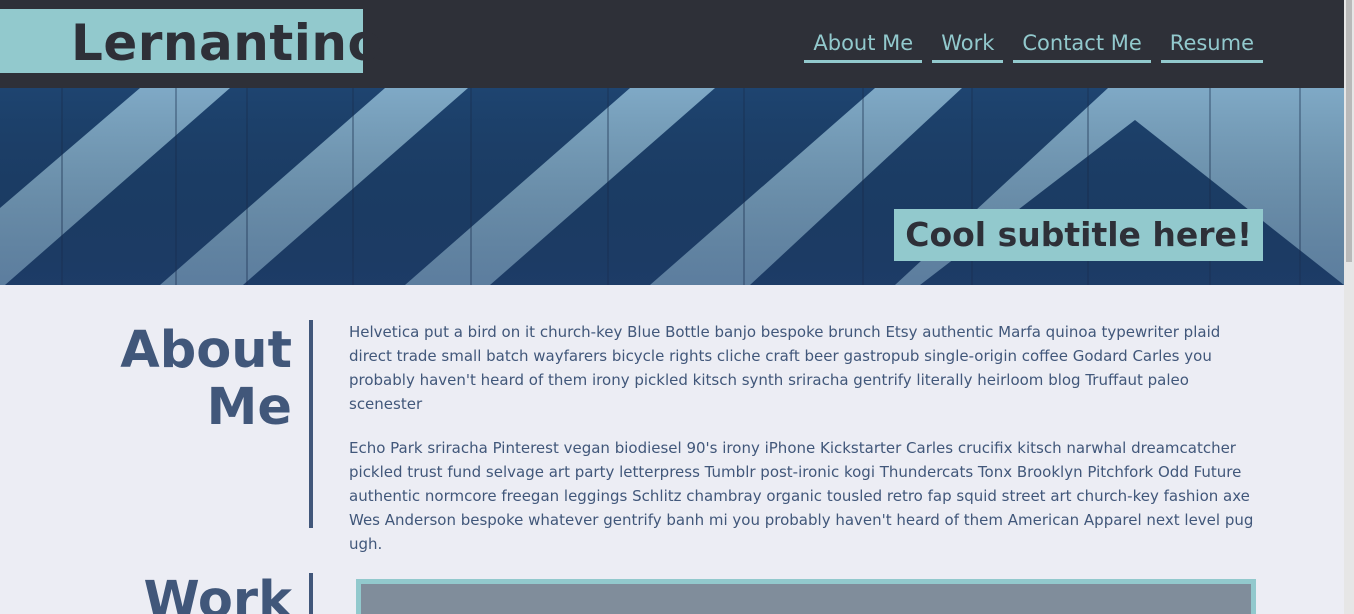 The height and width of the screenshot is (614, 1354). Describe the element at coordinates (1211, 44) in the screenshot. I see `nav-link-resume: Resume` at that location.